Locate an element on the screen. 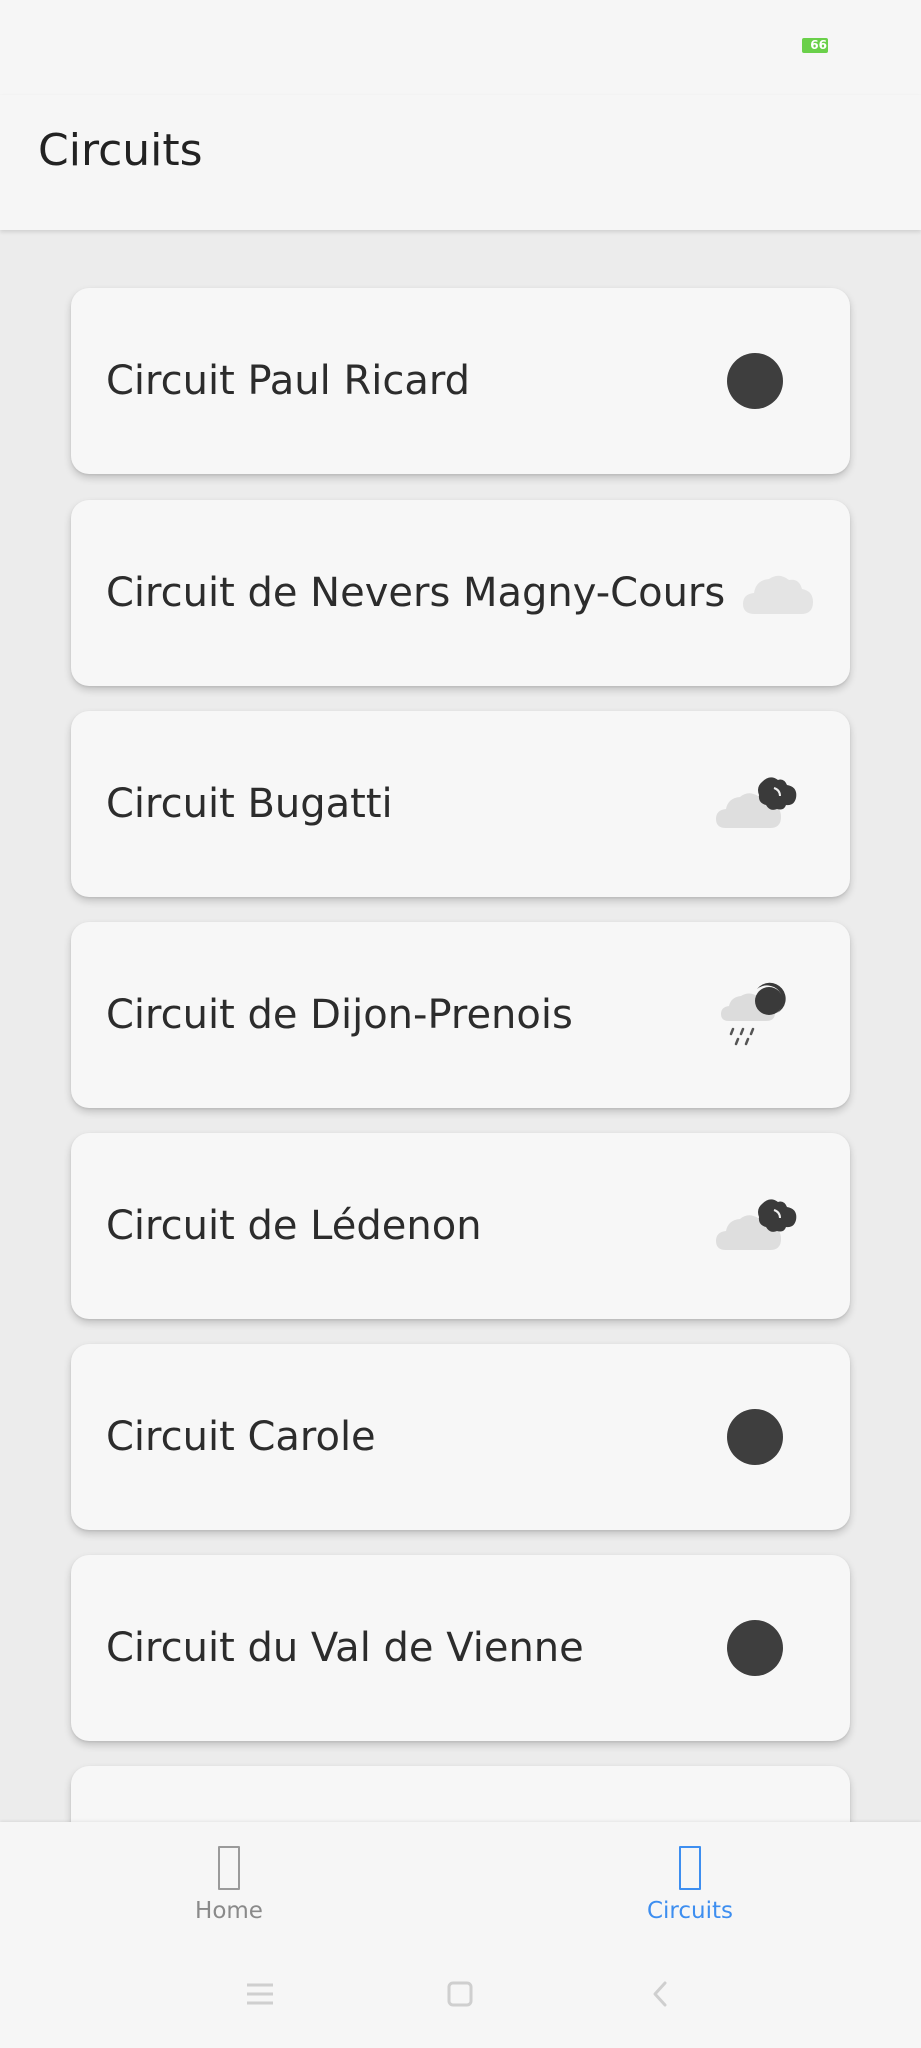 The height and width of the screenshot is (2048, 921). circuit-card: Circuit de Lédenon is located at coordinates (460, 1226).